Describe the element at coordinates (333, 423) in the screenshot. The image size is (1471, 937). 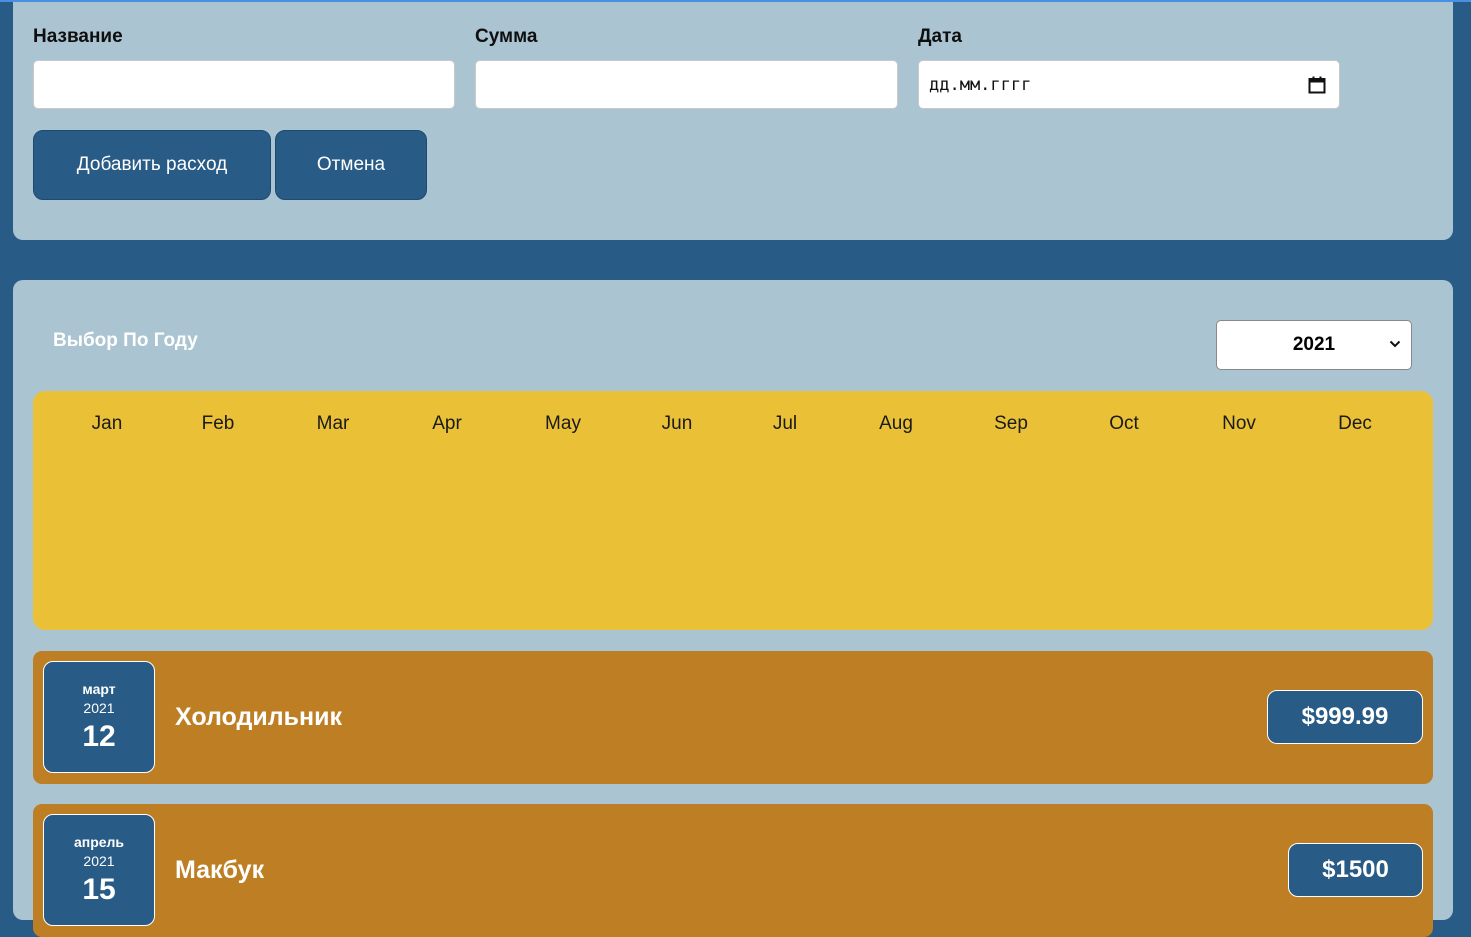
I see `month-label-mar: Mar` at that location.